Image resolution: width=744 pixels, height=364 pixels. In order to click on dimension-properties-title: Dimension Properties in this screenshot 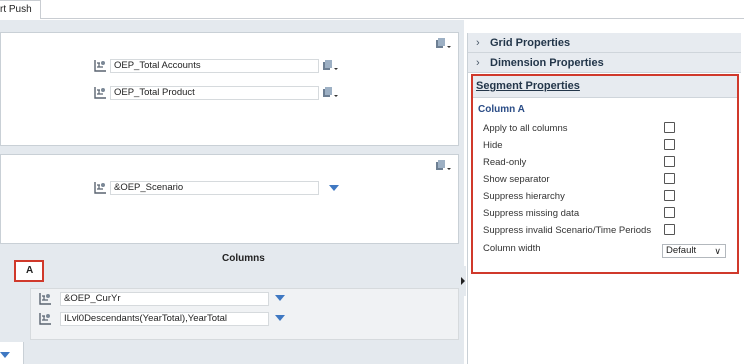, I will do `click(547, 63)`.